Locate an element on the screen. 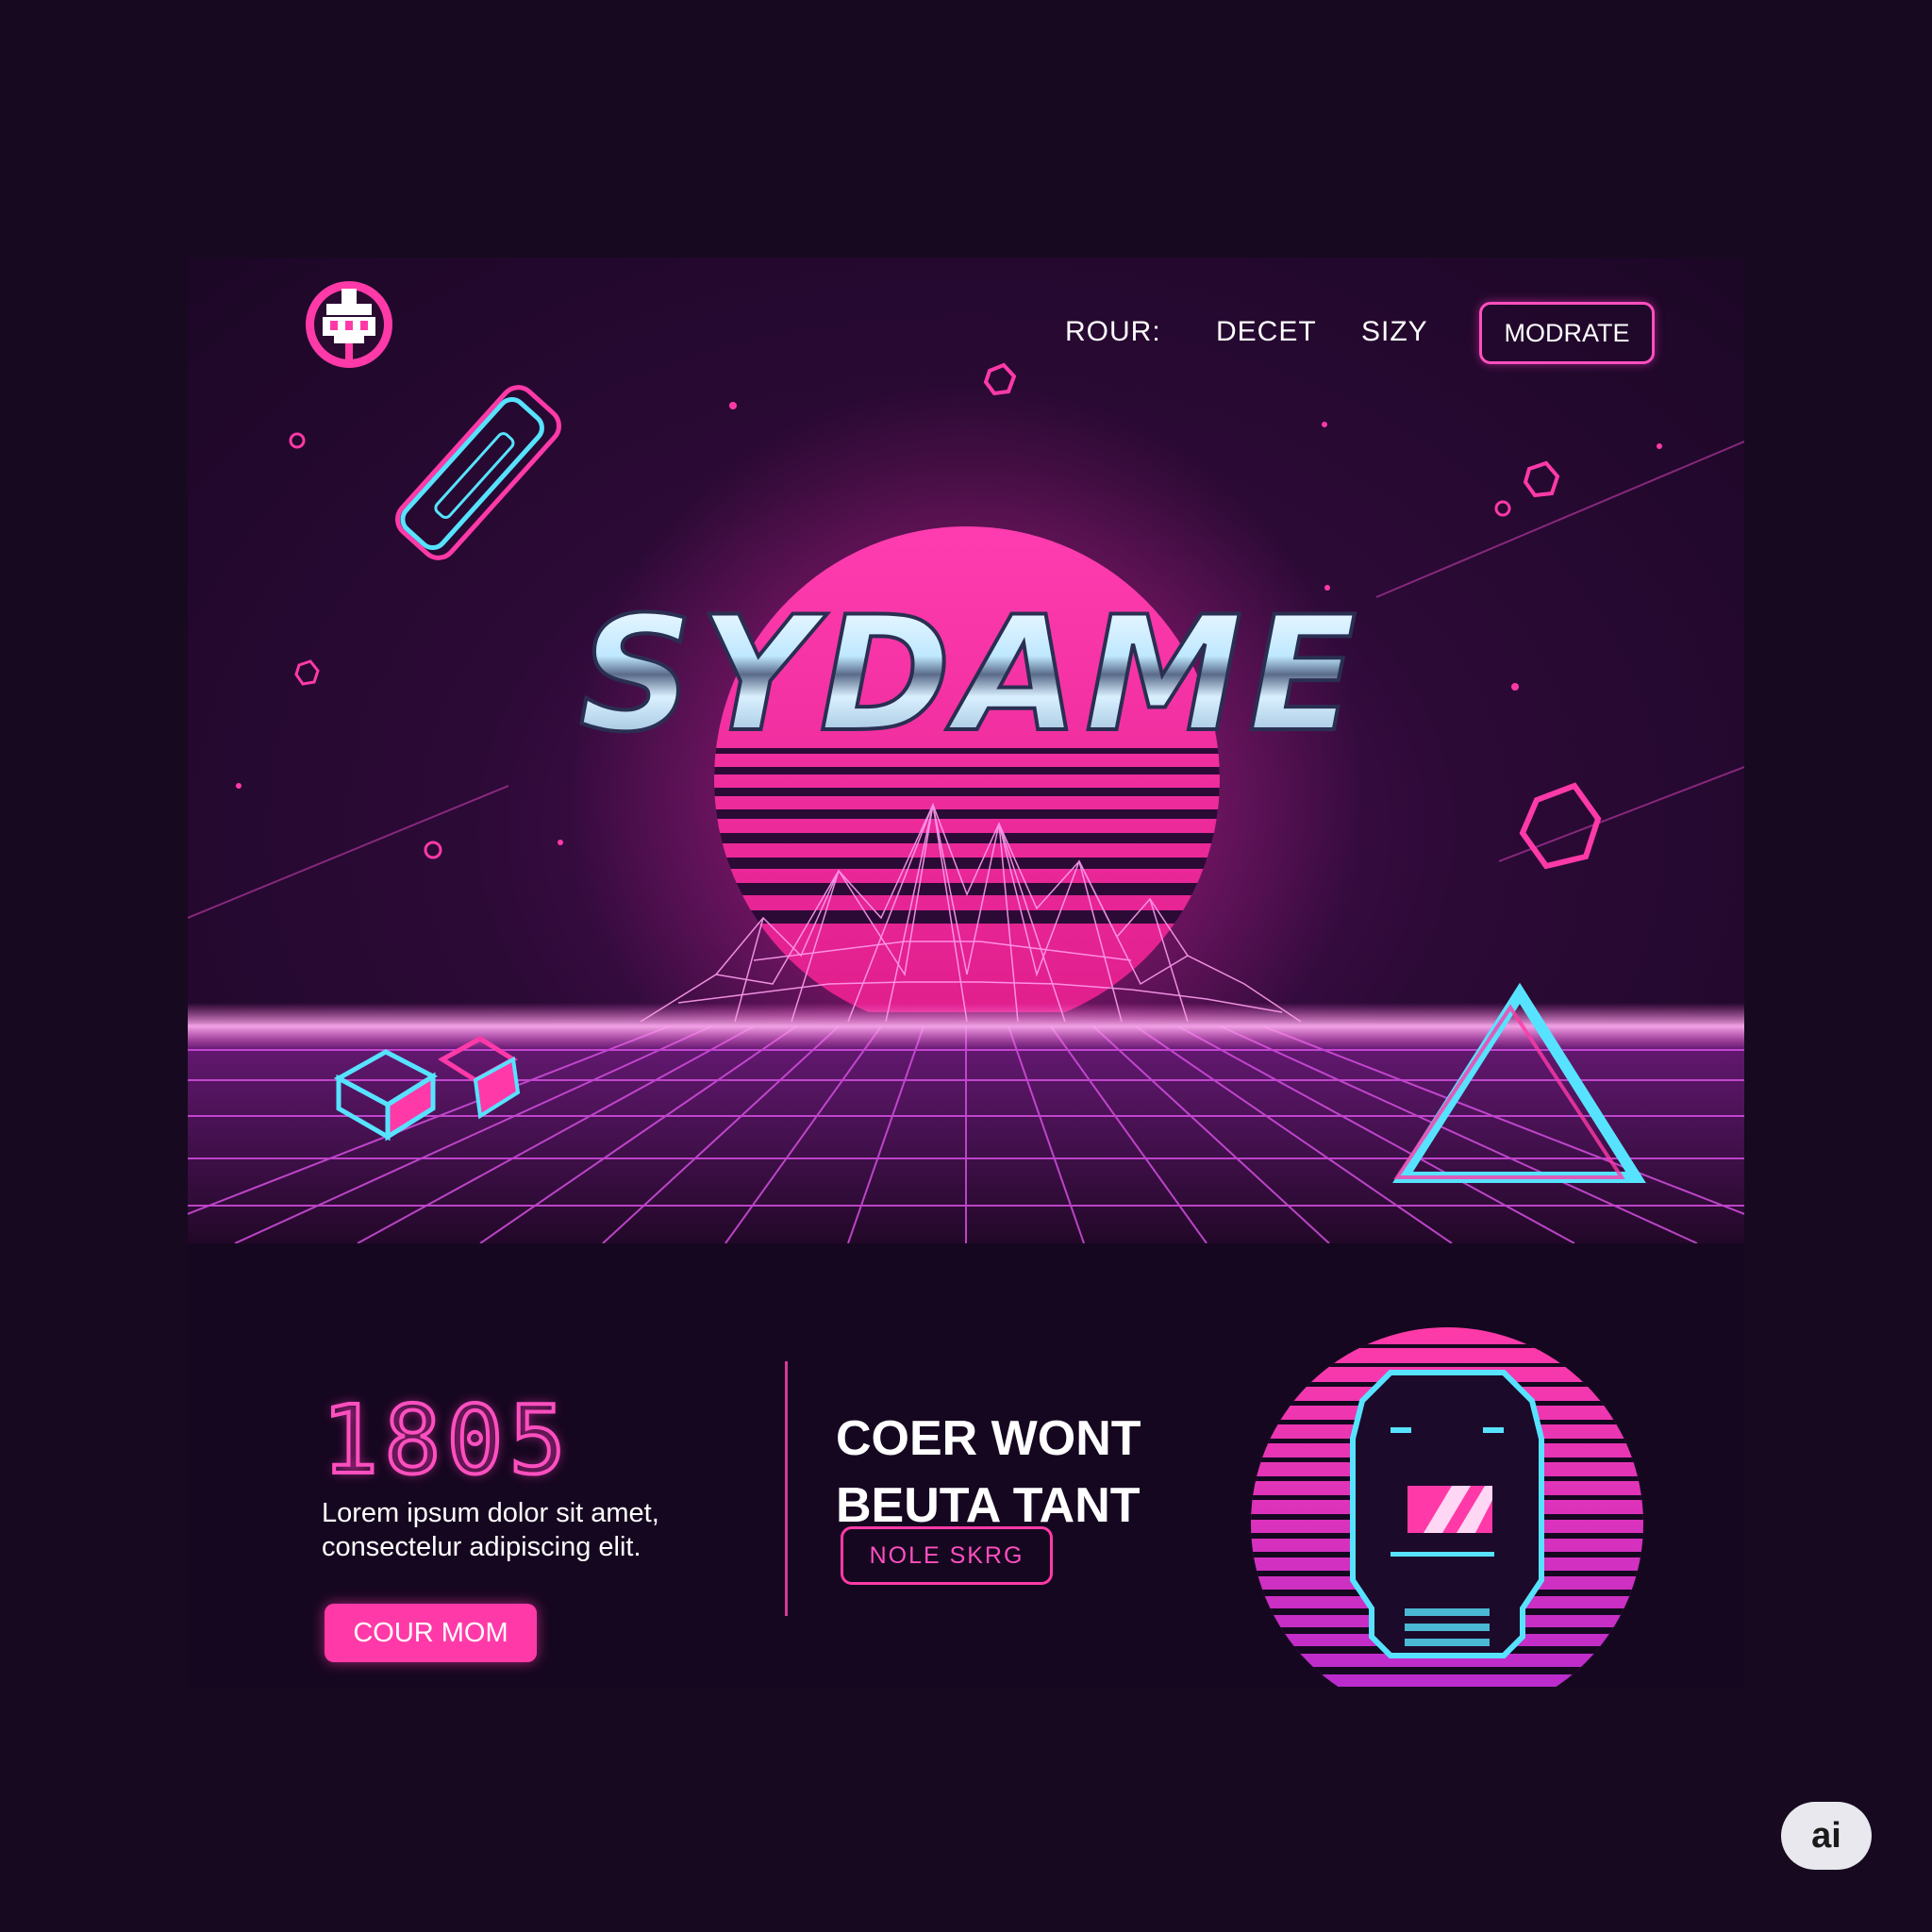  nav-link-rour: ROUR: is located at coordinates (1113, 332).